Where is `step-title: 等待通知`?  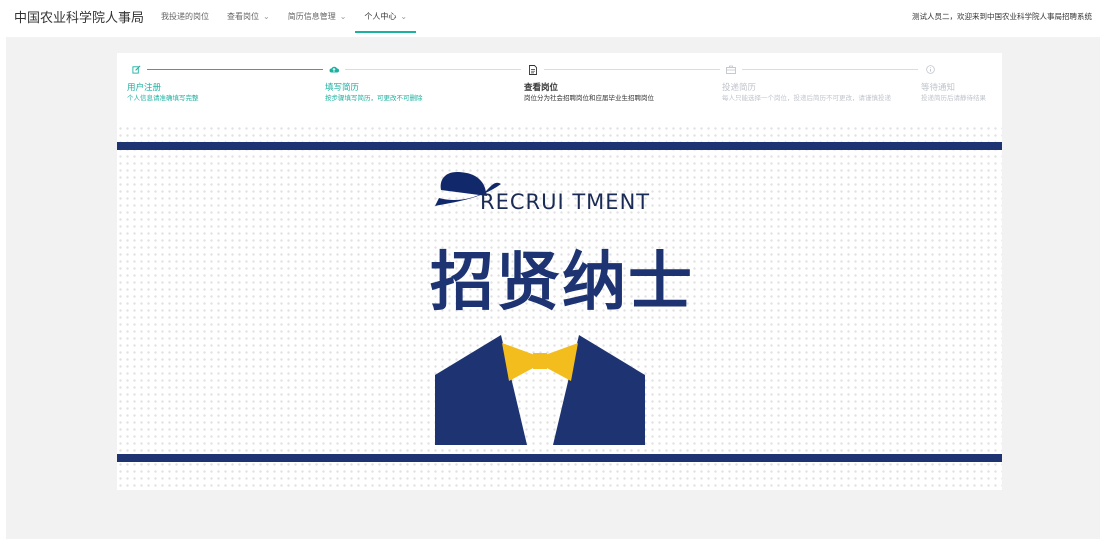
step-title: 等待通知 is located at coordinates (938, 88).